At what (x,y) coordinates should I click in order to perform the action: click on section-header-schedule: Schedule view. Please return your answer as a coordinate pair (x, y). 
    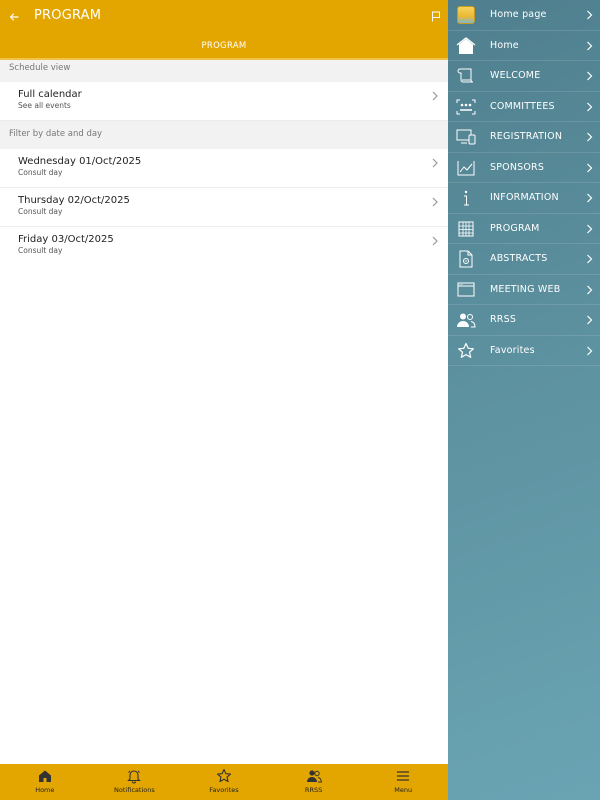
    Looking at the image, I should click on (224, 71).